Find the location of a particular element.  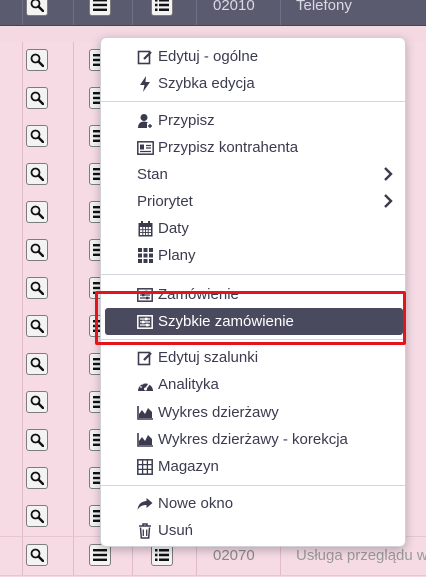

id-card-icon is located at coordinates (145, 148).